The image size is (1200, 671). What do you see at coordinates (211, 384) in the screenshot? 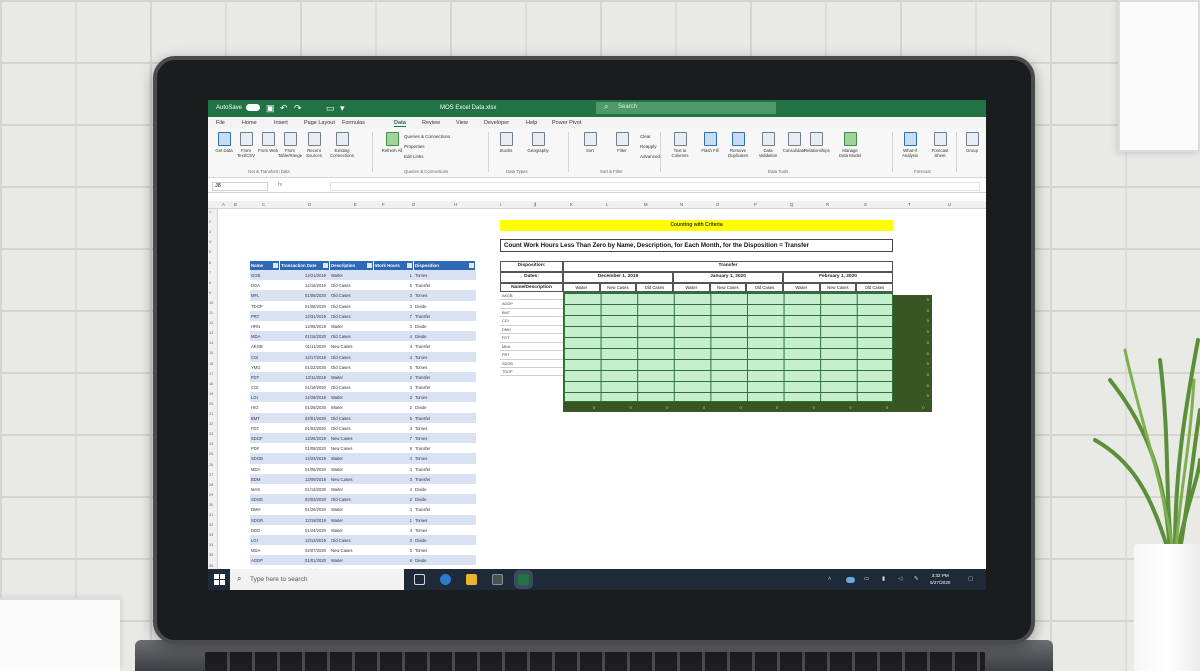
I see `row-header-18: 18` at bounding box center [211, 384].